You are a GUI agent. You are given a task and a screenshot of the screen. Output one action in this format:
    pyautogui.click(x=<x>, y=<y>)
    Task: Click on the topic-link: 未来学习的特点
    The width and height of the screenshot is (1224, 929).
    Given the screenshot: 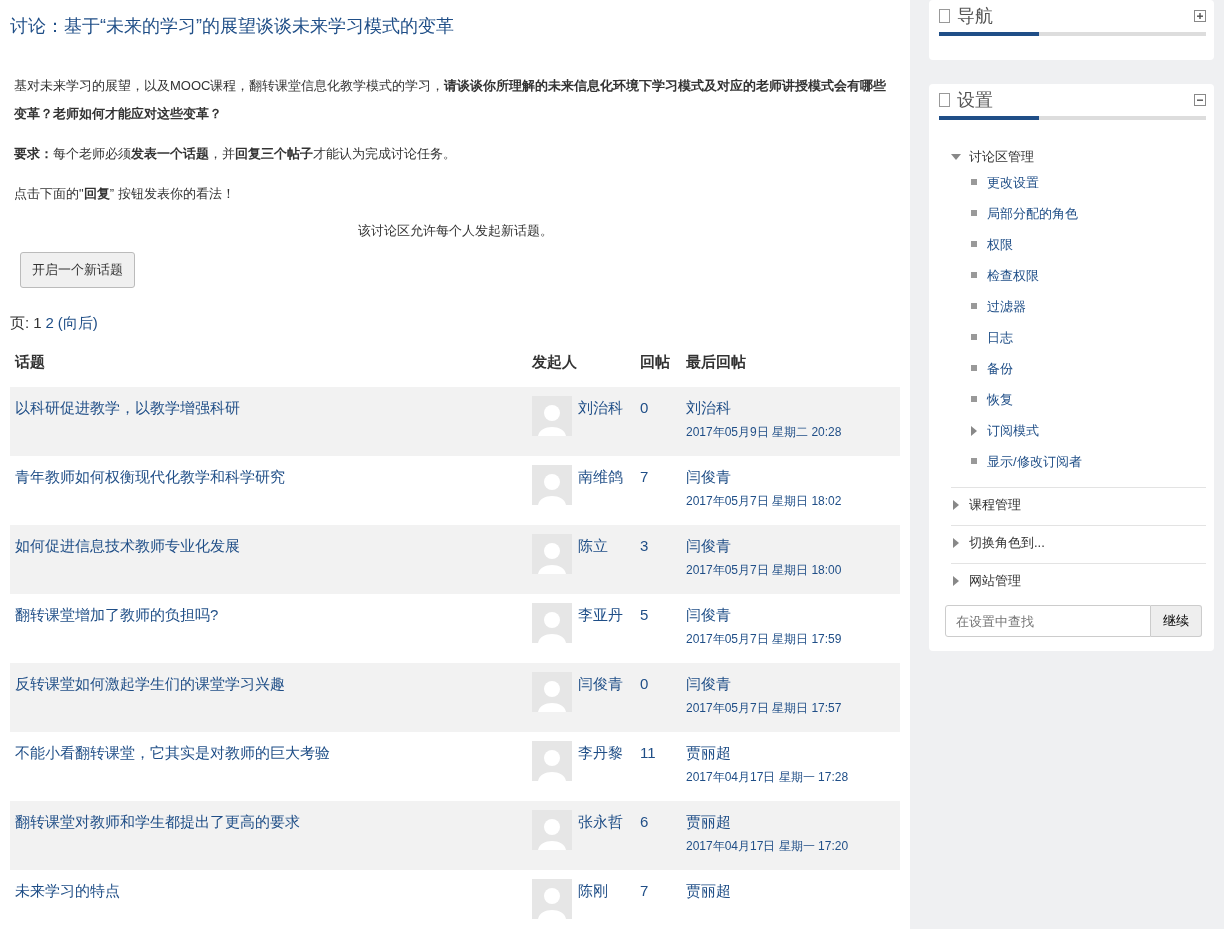 What is the action you would take?
    pyautogui.click(x=67, y=890)
    